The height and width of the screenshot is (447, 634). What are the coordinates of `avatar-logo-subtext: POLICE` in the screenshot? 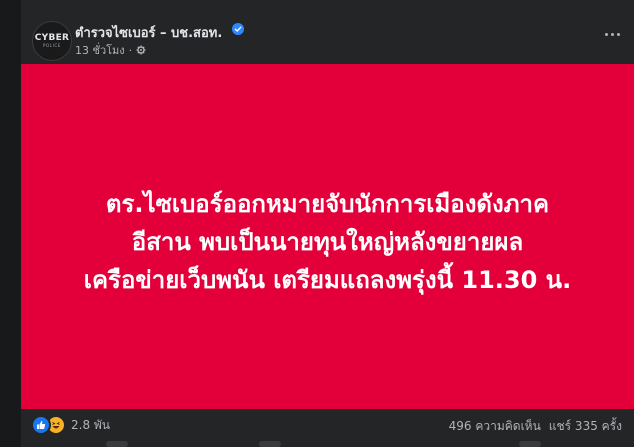 It's located at (52, 45).